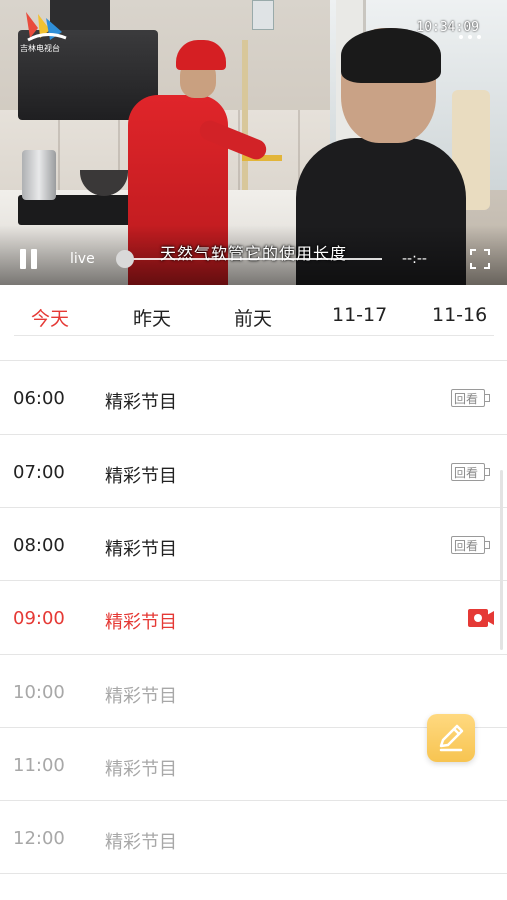  I want to click on tab-11-16: 11-16, so click(459, 315).